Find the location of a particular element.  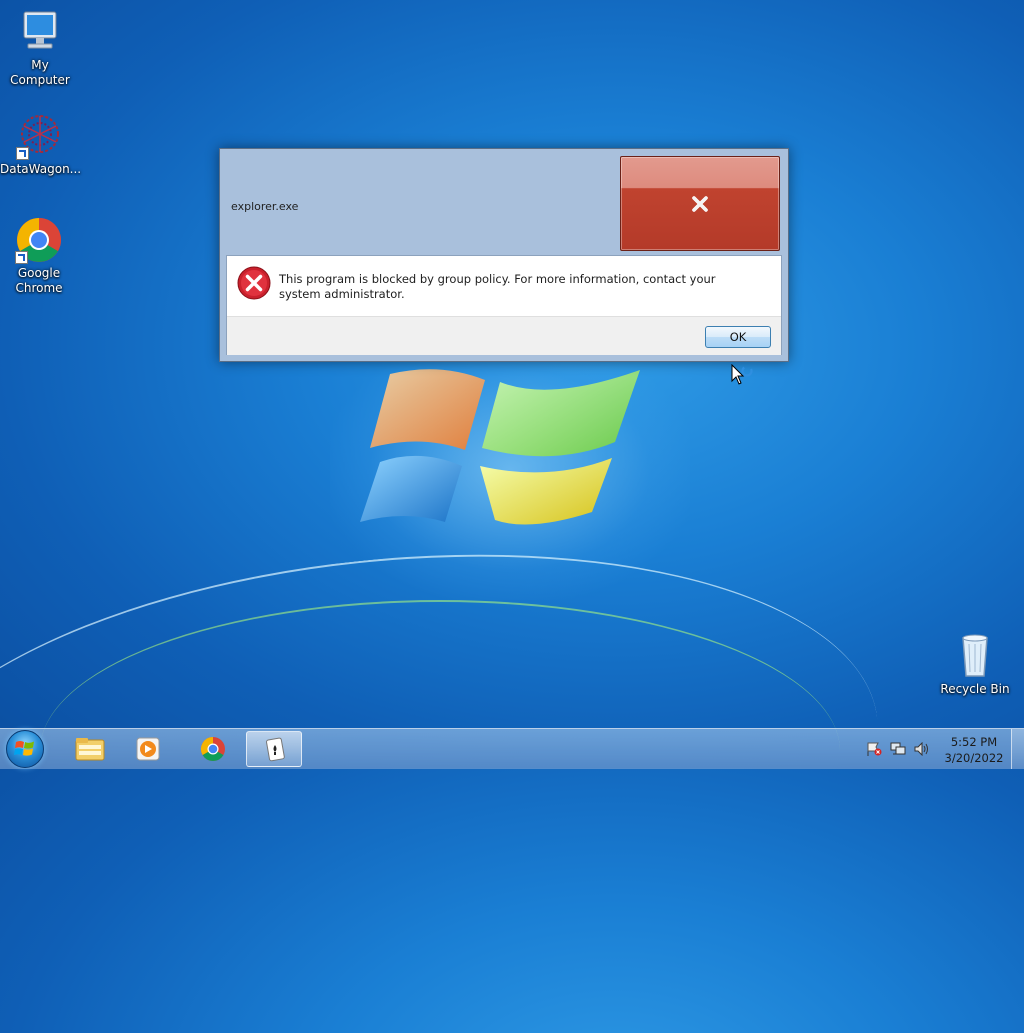

clock-time: 5:52 PM is located at coordinates (974, 742).